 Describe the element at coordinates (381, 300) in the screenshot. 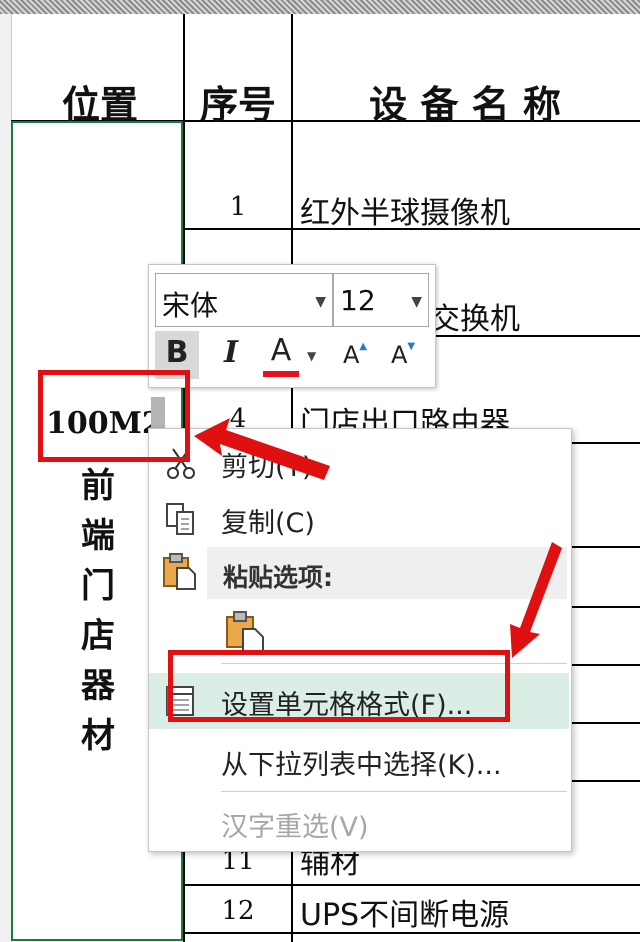

I see `font-size-combobox: 12 ▼` at that location.